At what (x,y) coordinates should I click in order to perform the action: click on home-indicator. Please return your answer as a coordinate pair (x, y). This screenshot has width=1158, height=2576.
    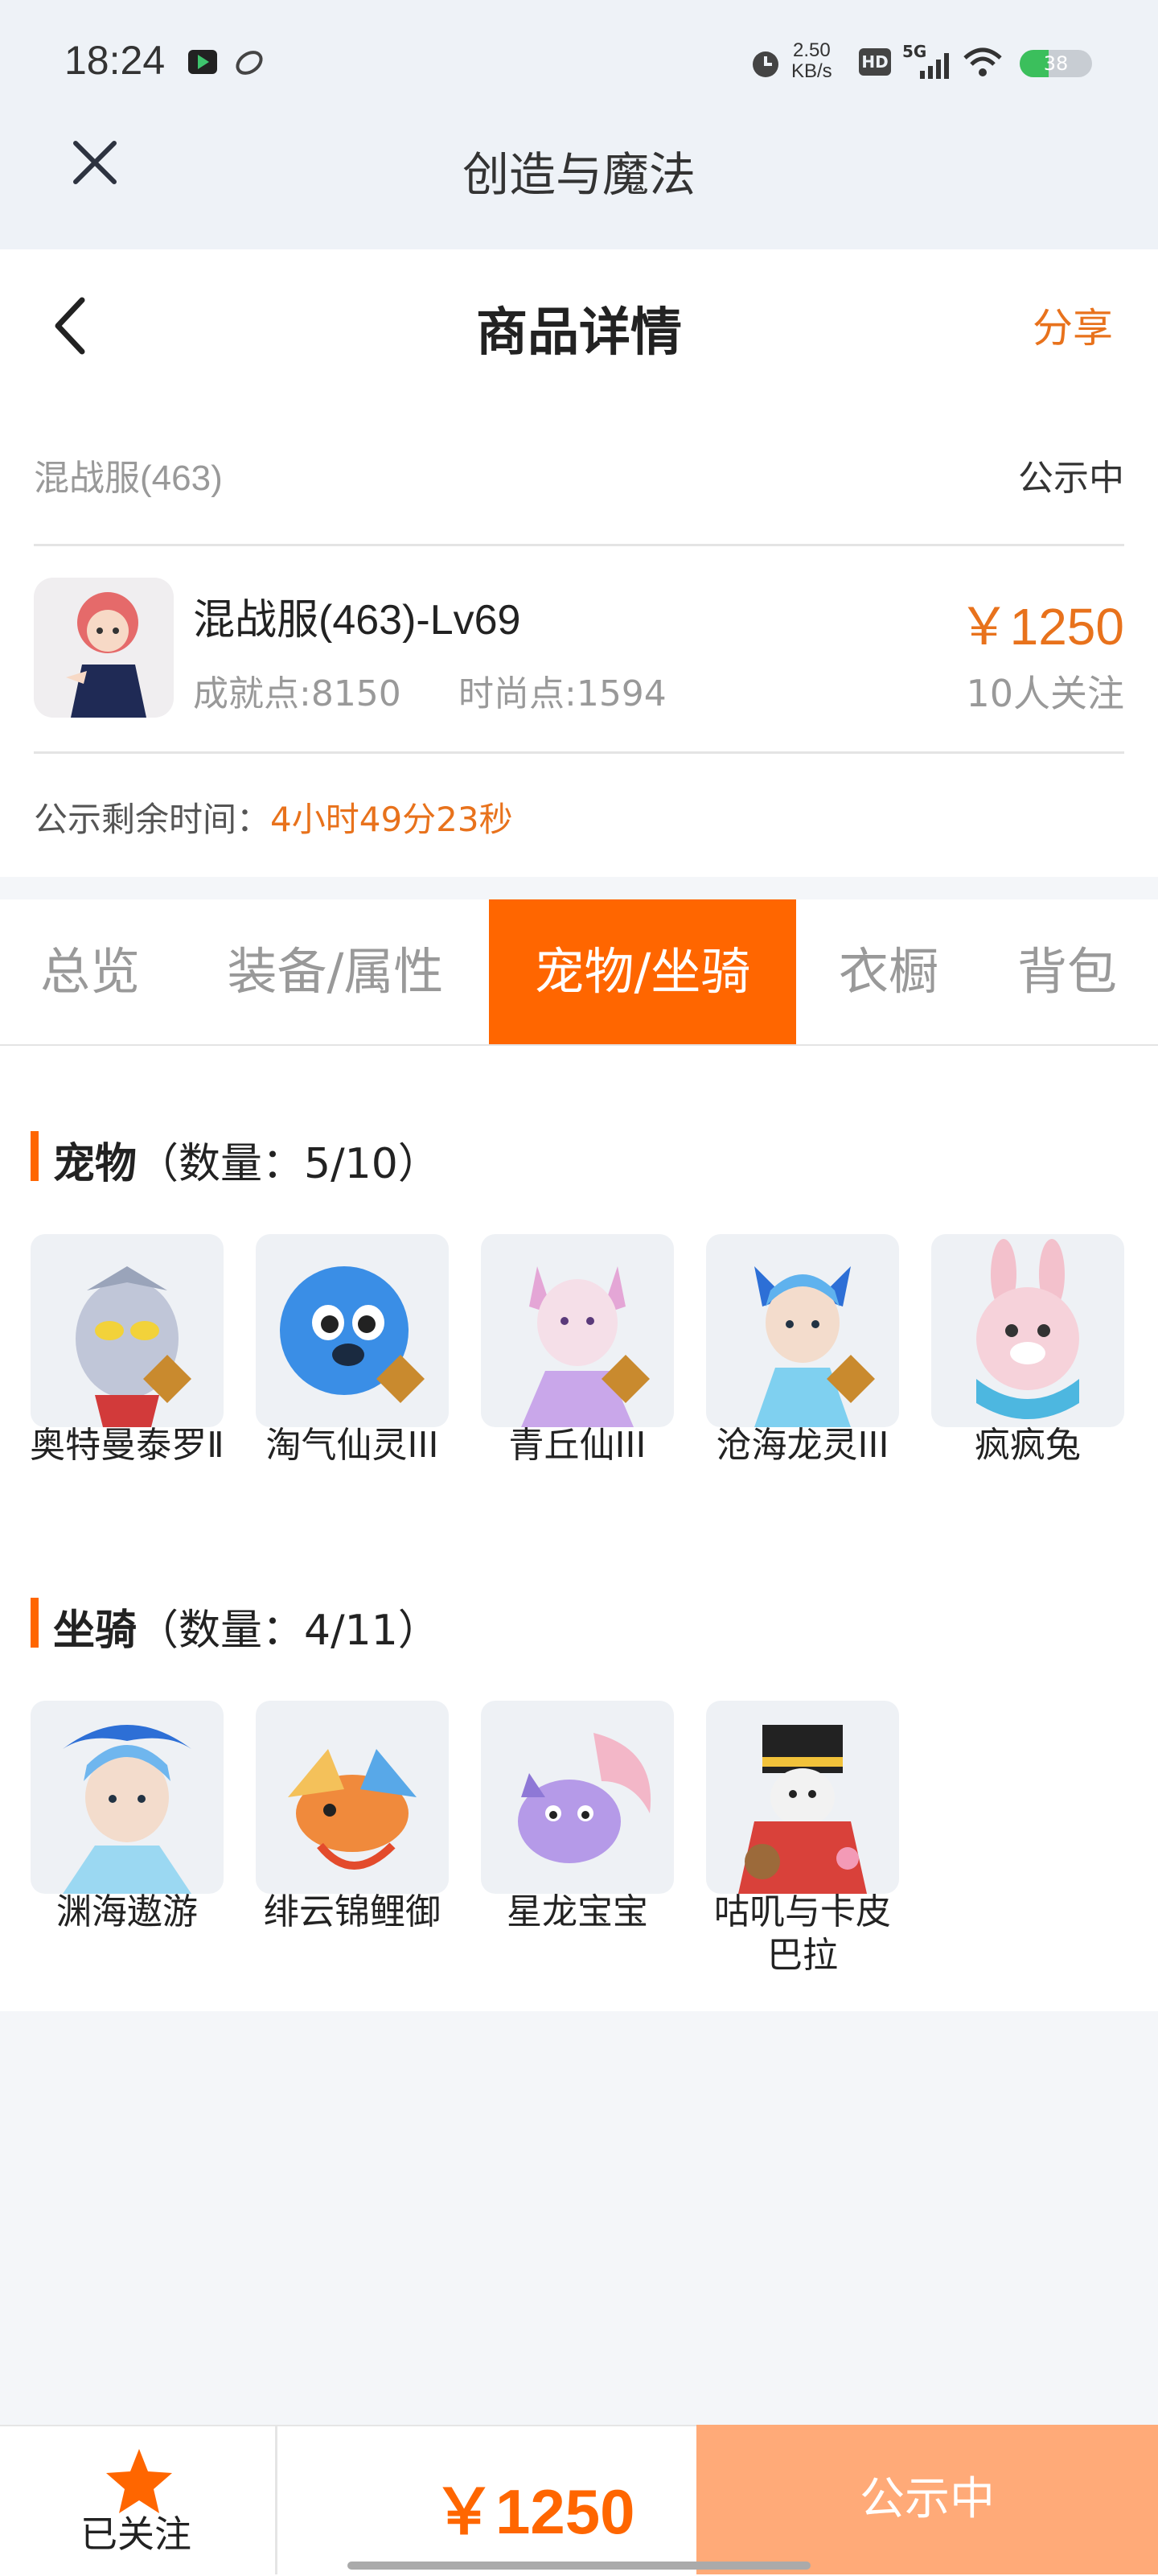
    Looking at the image, I should click on (579, 2566).